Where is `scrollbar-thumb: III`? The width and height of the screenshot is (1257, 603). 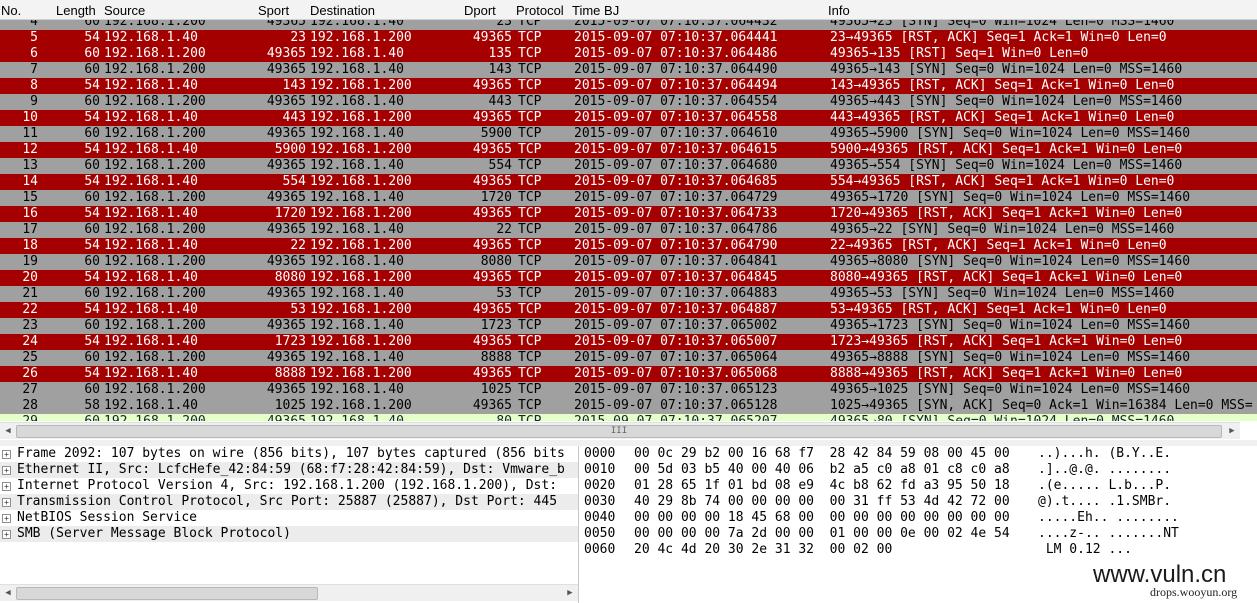 scrollbar-thumb: III is located at coordinates (619, 431).